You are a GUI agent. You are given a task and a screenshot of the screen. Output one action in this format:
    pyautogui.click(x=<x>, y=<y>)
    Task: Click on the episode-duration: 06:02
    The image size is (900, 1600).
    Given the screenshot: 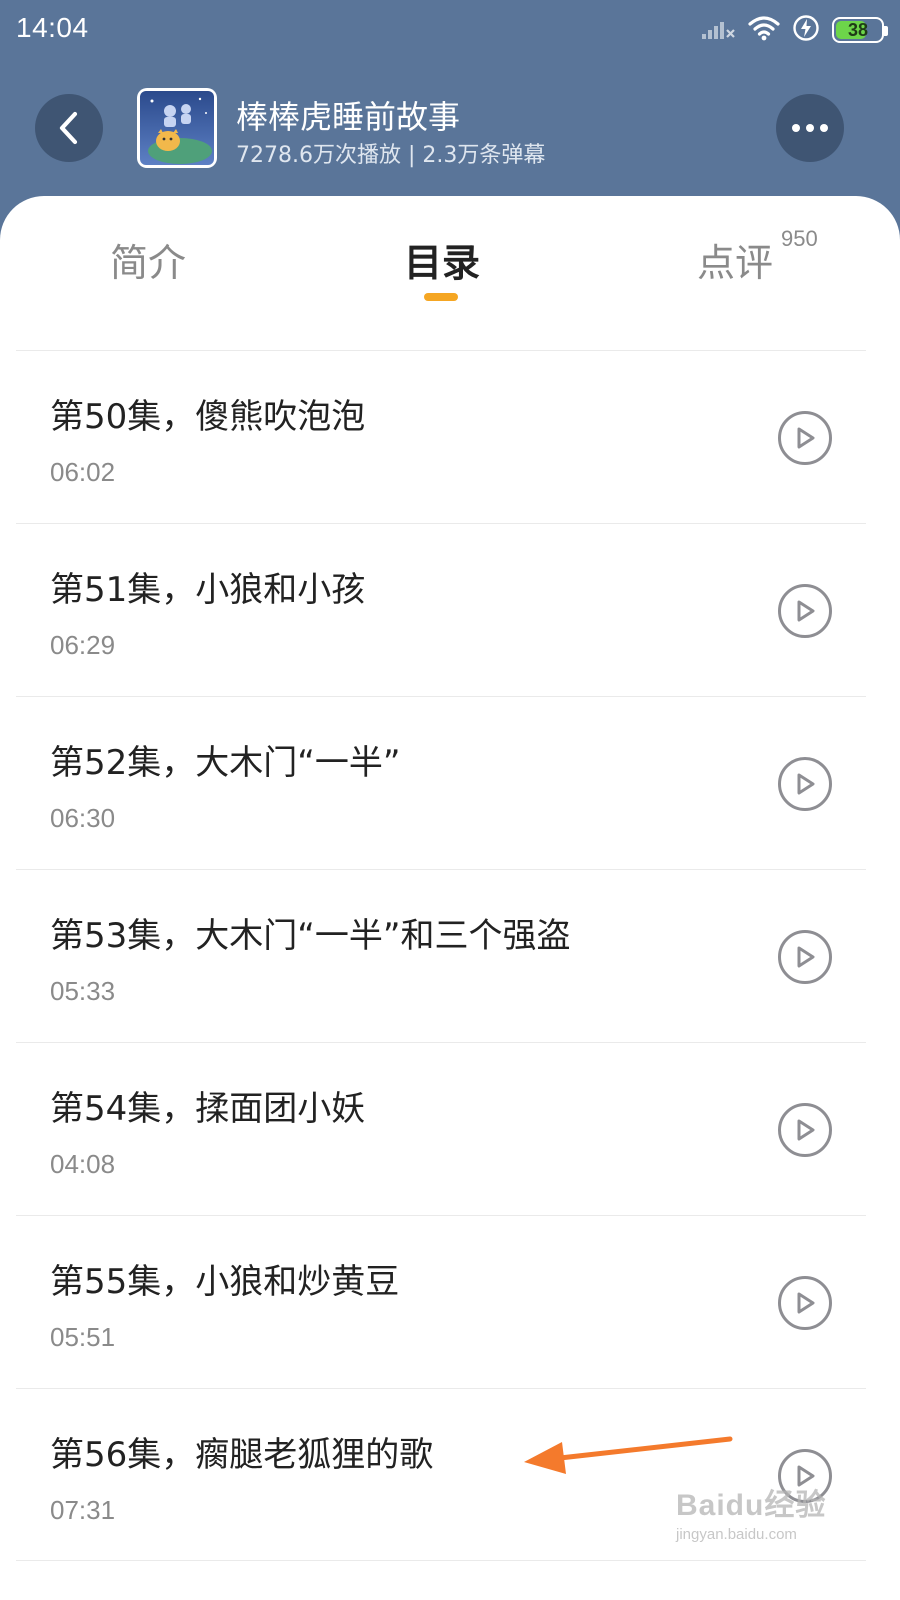 What is the action you would take?
    pyautogui.click(x=83, y=472)
    